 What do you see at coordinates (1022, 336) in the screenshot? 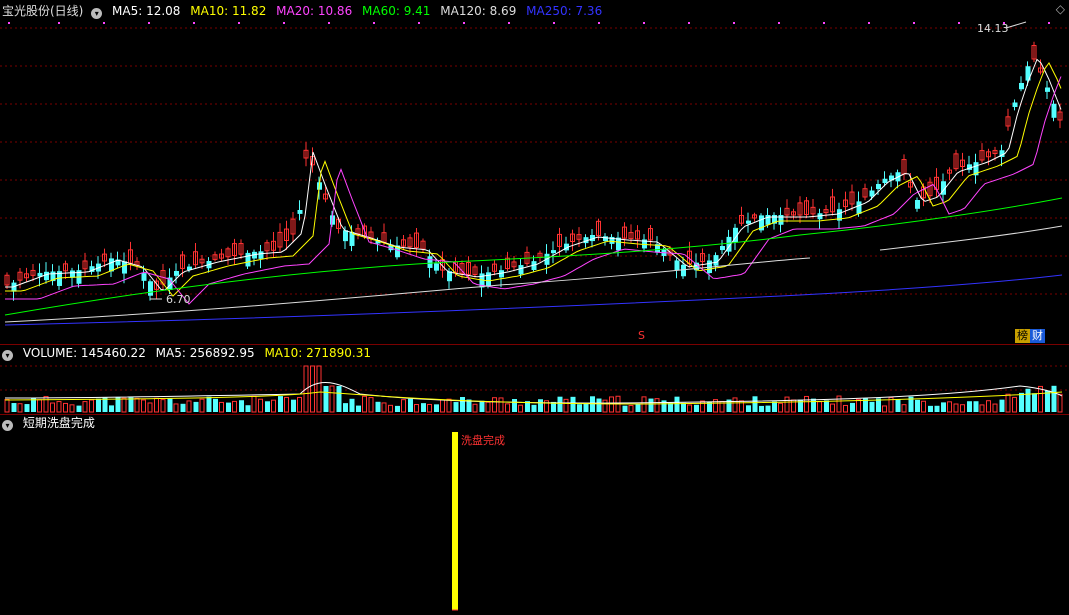
I see `bang-tag: 榜` at bounding box center [1022, 336].